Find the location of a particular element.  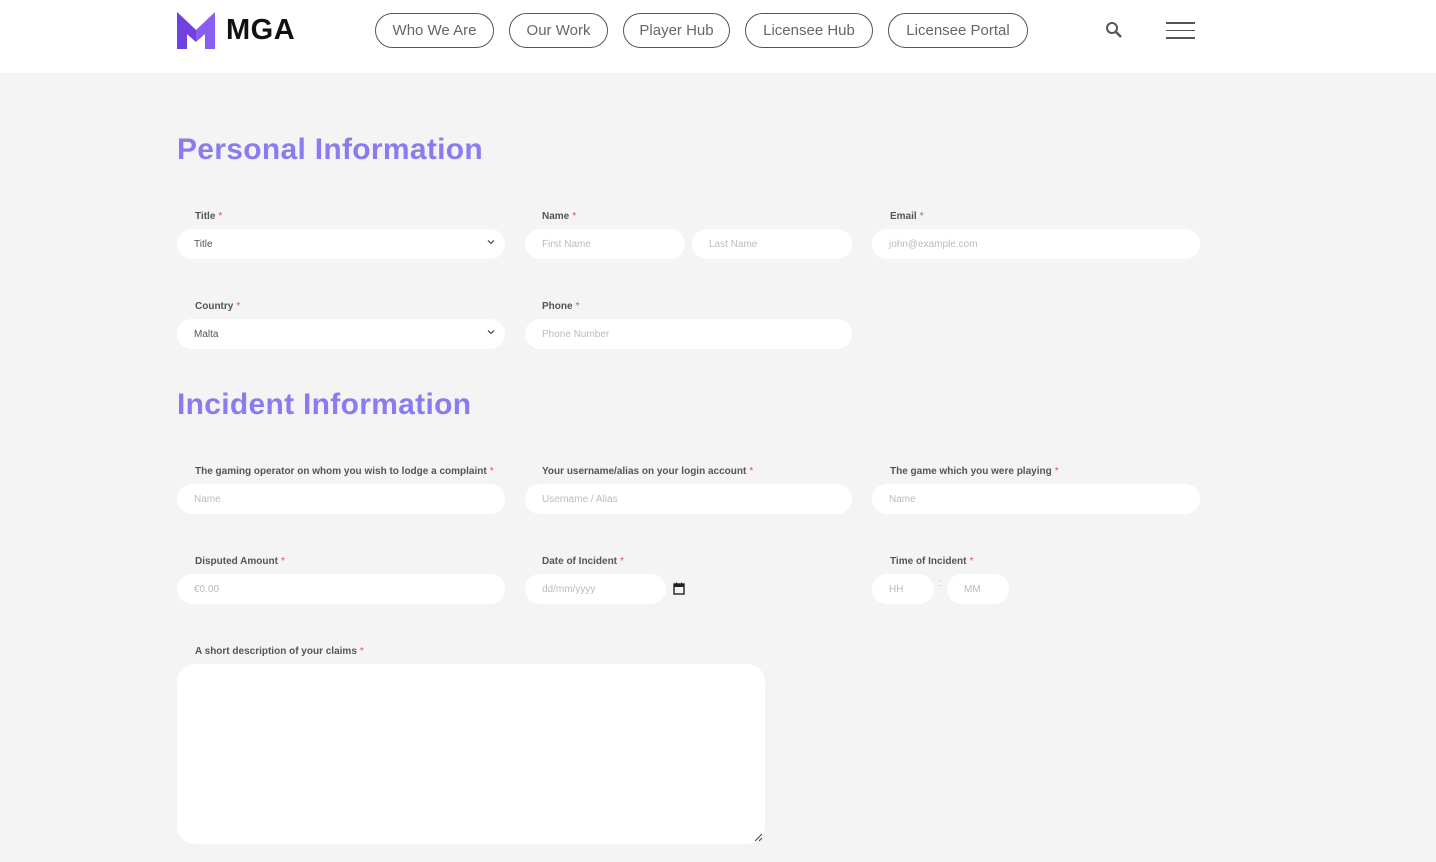

amount-input: €0.00 is located at coordinates (341, 589).